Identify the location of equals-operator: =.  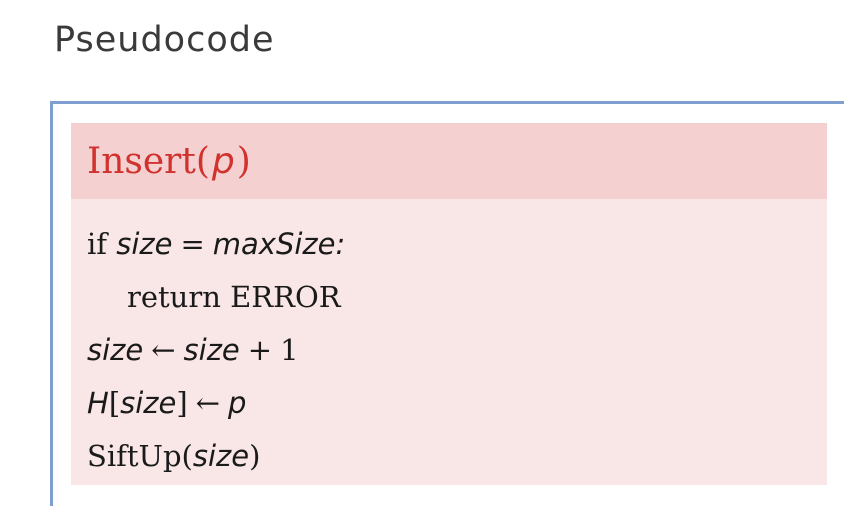
(192, 243).